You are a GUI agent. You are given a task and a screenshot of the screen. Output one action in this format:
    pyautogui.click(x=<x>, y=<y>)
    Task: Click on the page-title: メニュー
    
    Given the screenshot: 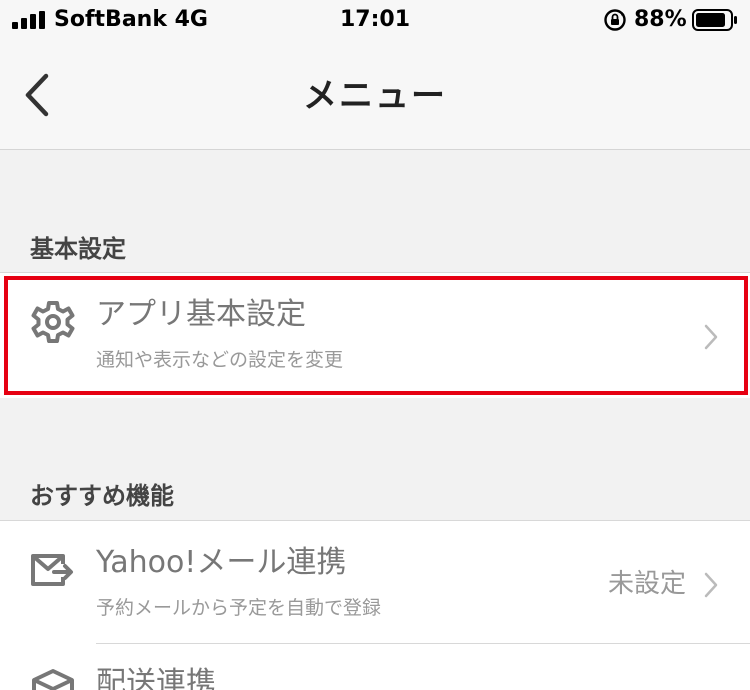 What is the action you would take?
    pyautogui.click(x=375, y=96)
    